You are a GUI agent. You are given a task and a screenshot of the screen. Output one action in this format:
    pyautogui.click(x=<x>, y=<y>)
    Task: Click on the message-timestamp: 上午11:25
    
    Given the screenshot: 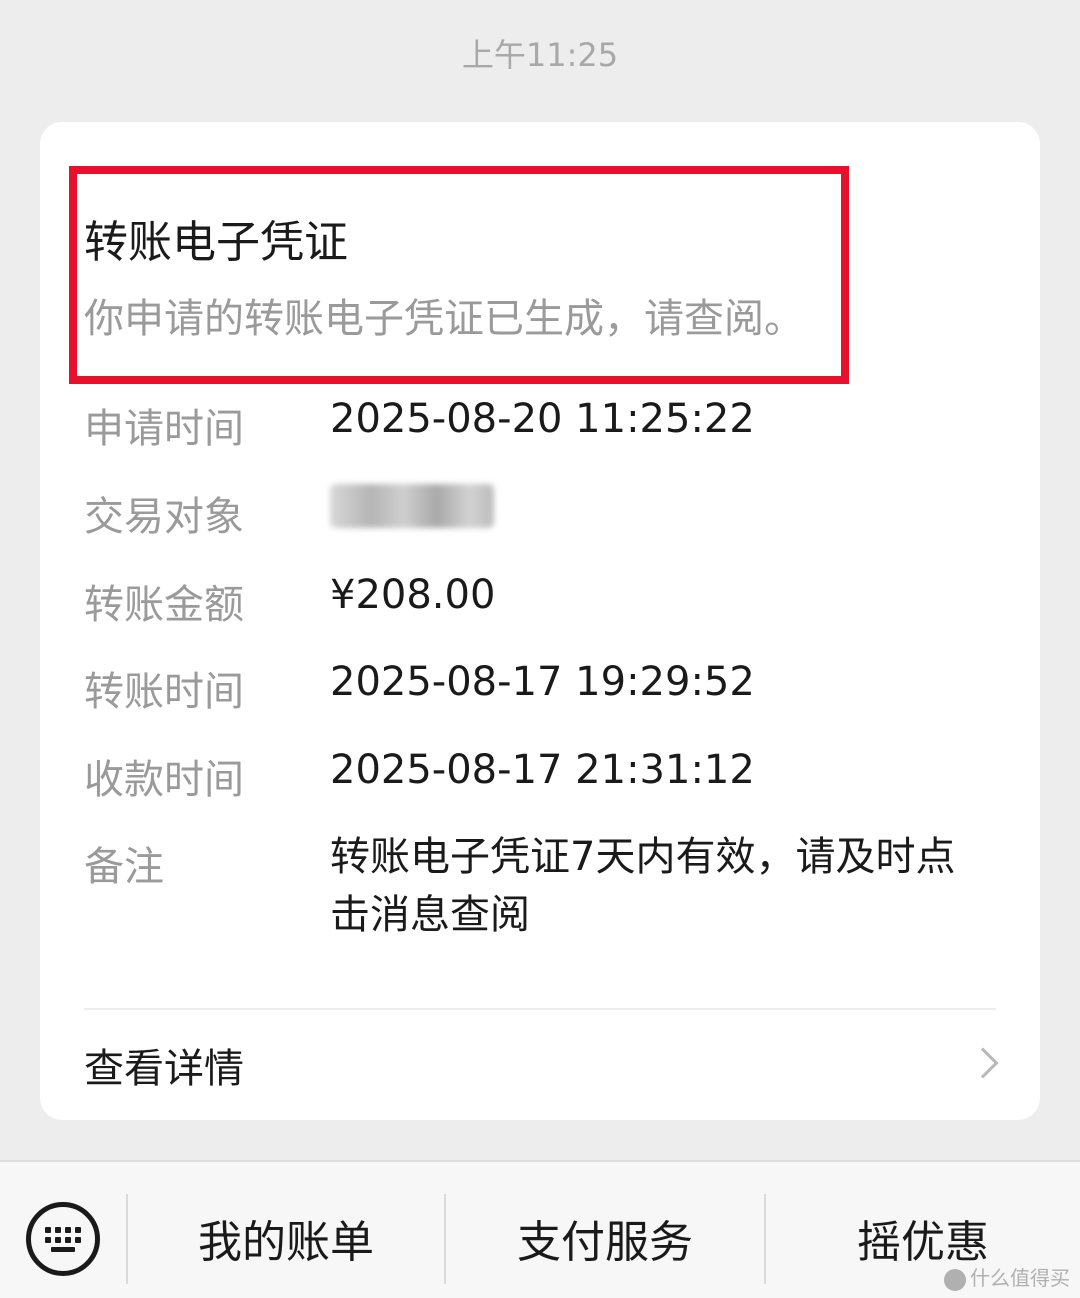 What is the action you would take?
    pyautogui.click(x=540, y=55)
    